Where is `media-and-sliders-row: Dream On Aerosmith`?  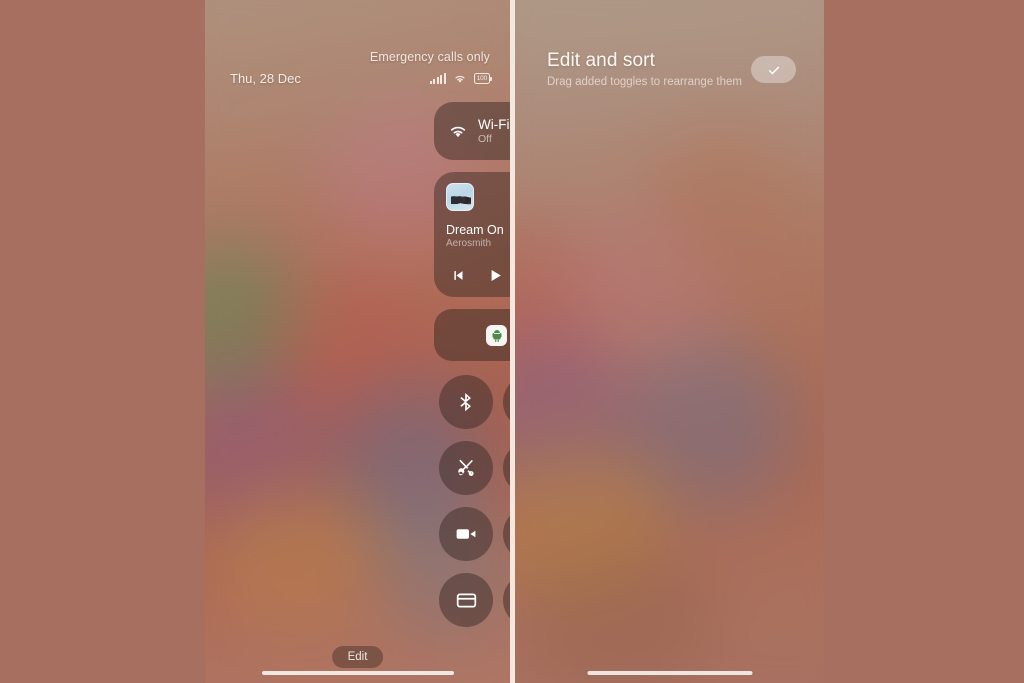 media-and-sliders-row: Dream On Aerosmith is located at coordinates (472, 234).